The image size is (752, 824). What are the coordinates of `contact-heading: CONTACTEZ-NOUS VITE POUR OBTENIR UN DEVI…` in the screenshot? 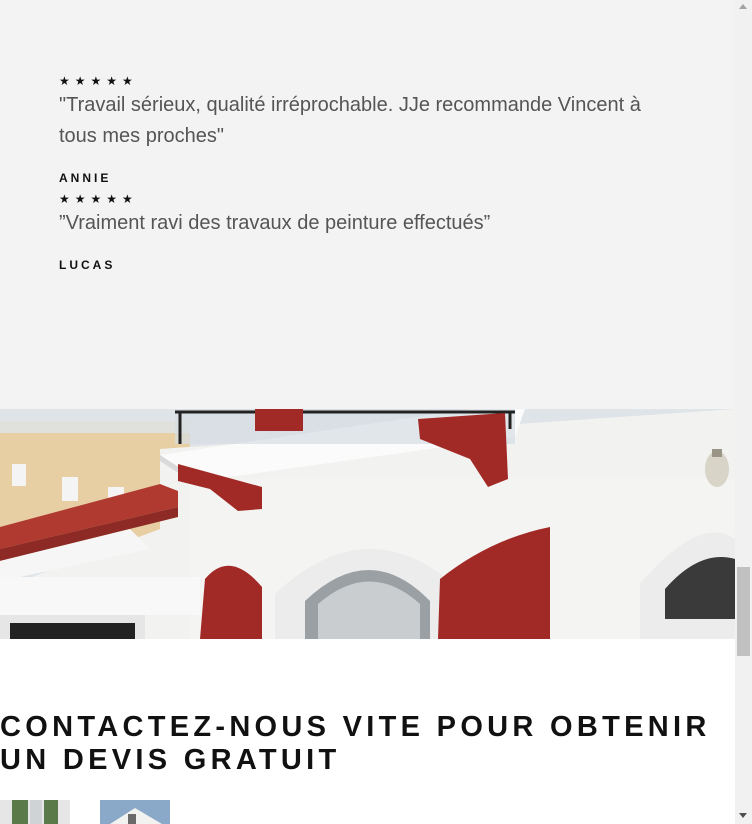 It's located at (355, 743).